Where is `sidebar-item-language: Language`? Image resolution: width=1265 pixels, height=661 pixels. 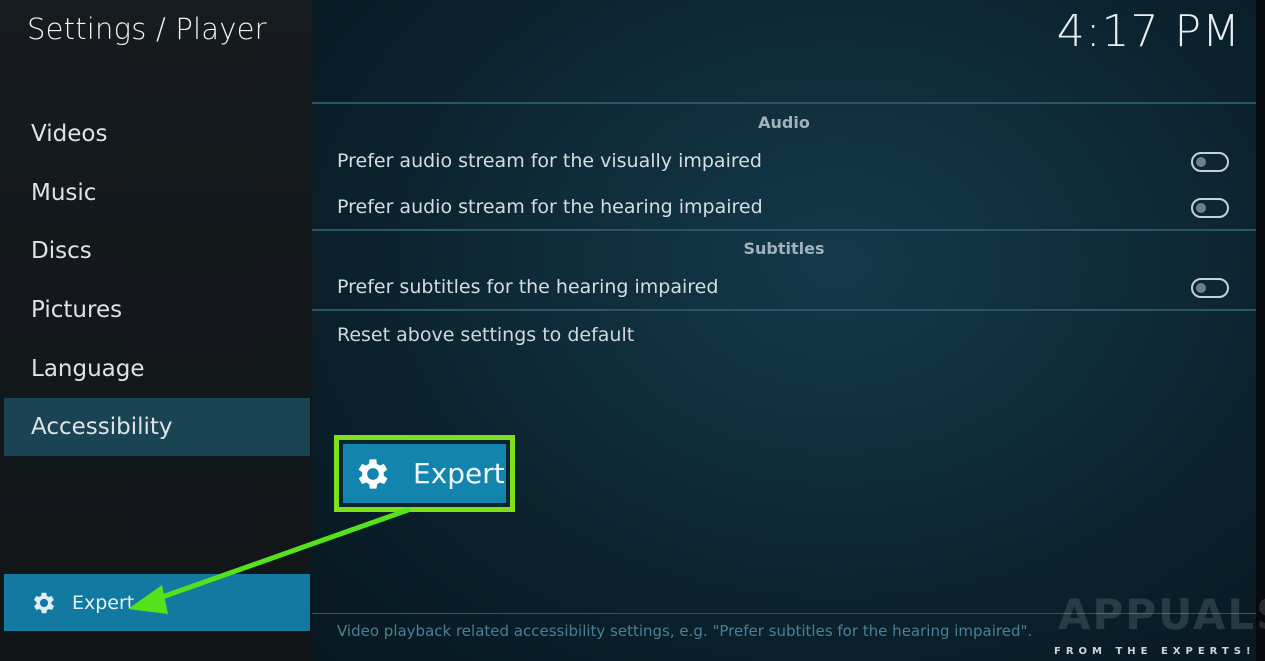
sidebar-item-language: Language is located at coordinates (157, 369).